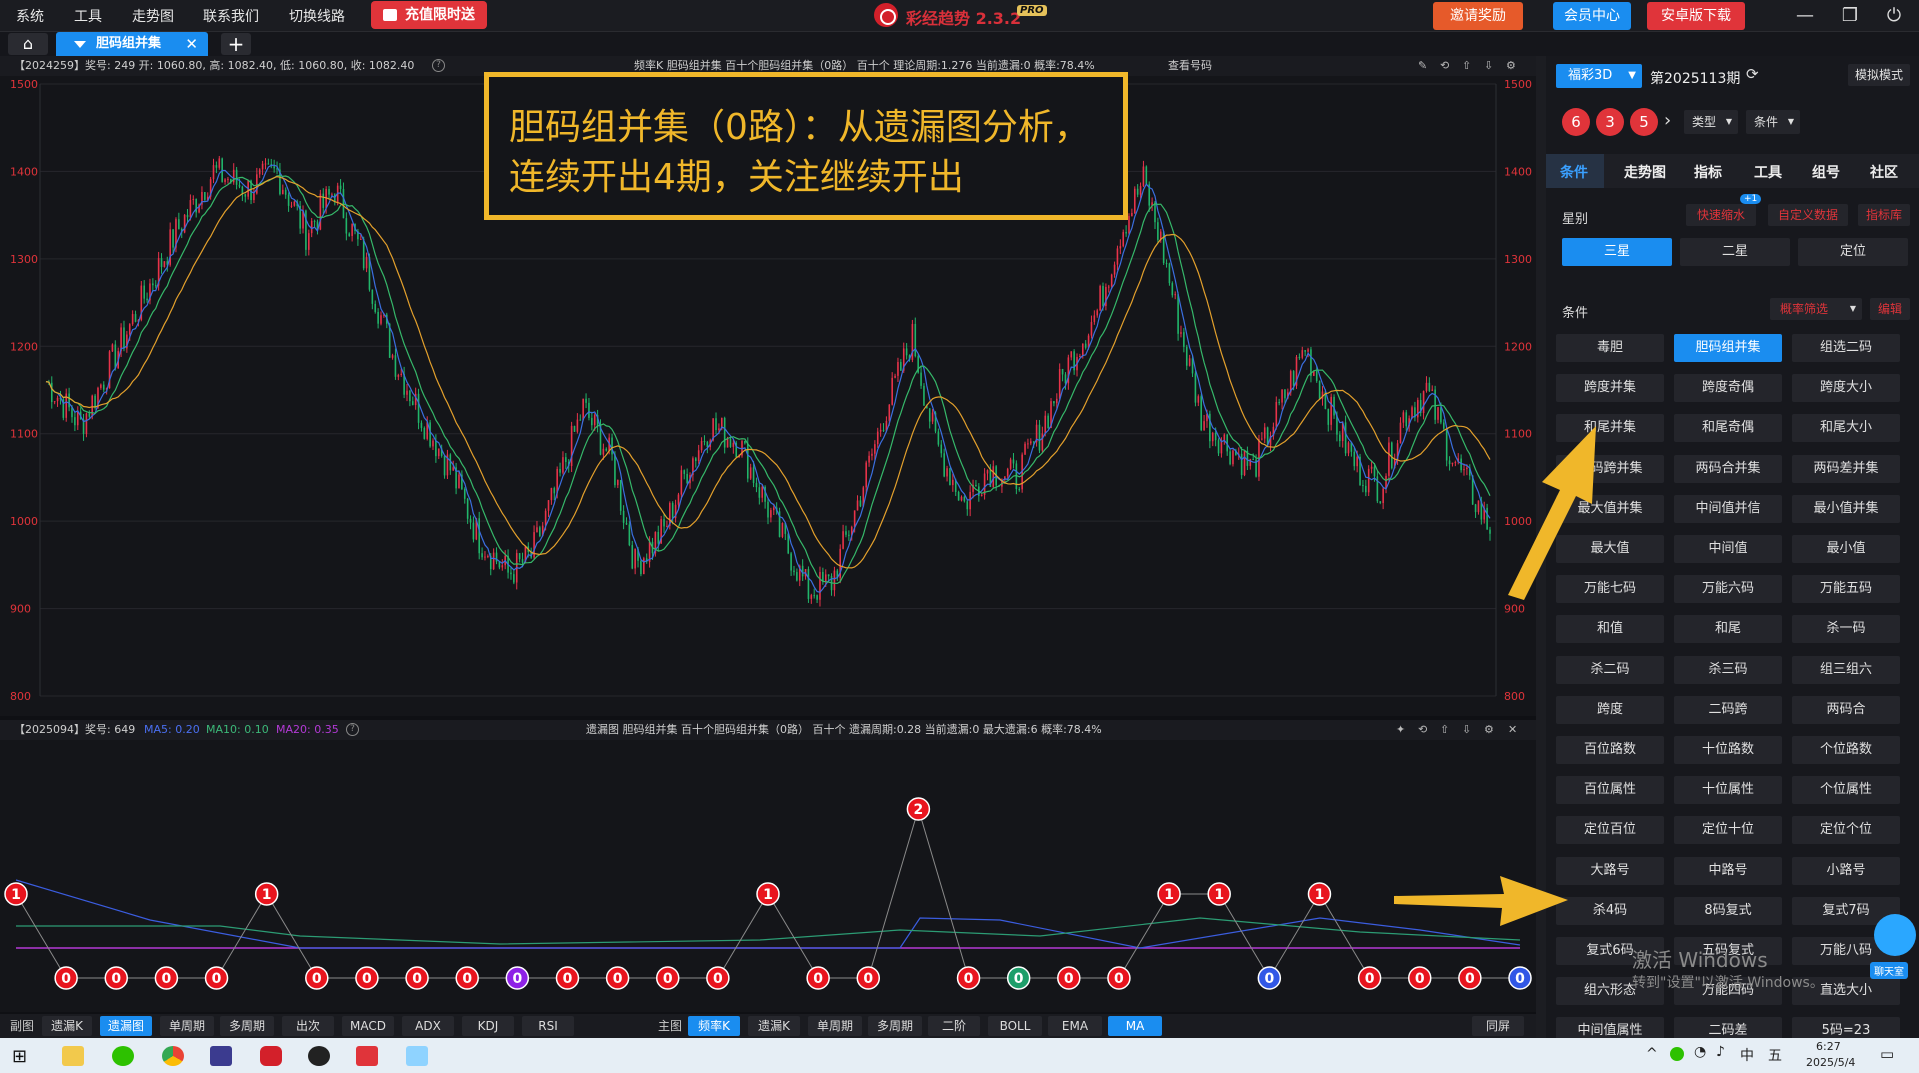 Image resolution: width=1919 pixels, height=1073 pixels. What do you see at coordinates (429, 15) in the screenshot?
I see `recharge-promo-button: 充值限时送` at bounding box center [429, 15].